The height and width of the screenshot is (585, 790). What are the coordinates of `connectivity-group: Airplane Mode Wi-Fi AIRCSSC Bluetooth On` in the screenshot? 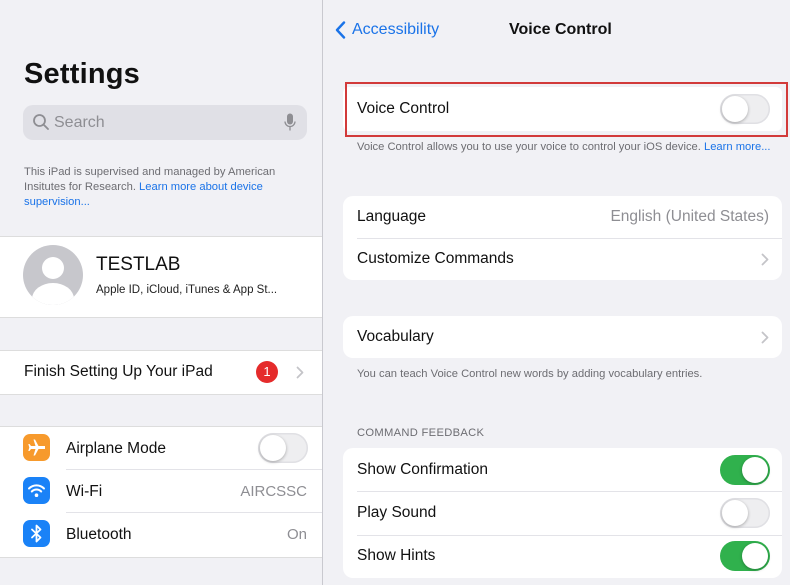 It's located at (161, 492).